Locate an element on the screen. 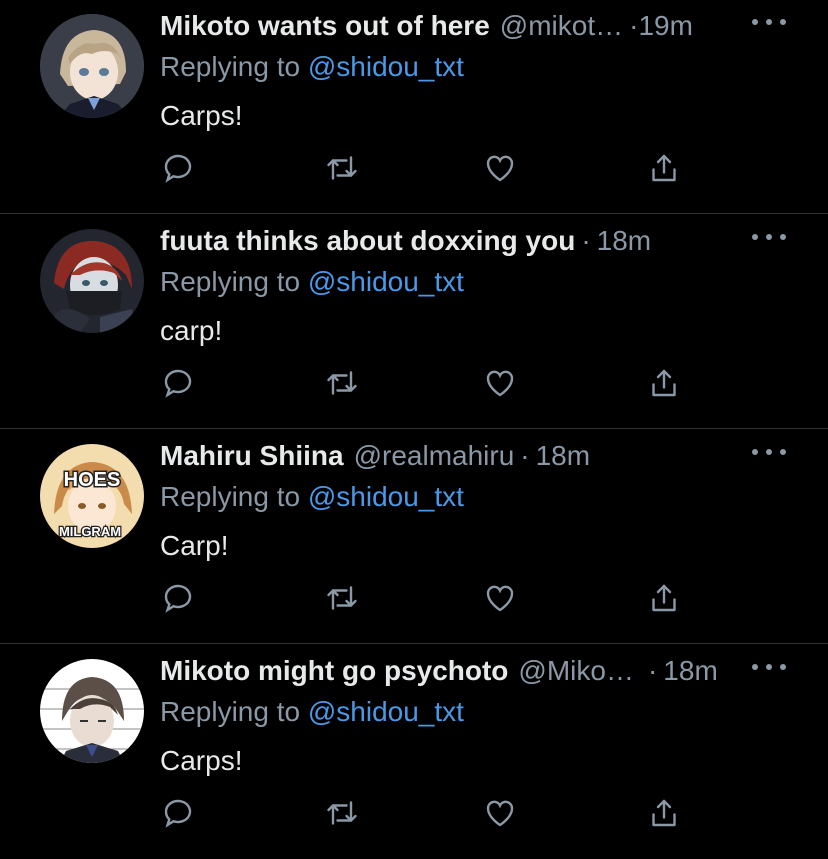 This screenshot has width=828, height=859. tweet-text: Carp! is located at coordinates (194, 545).